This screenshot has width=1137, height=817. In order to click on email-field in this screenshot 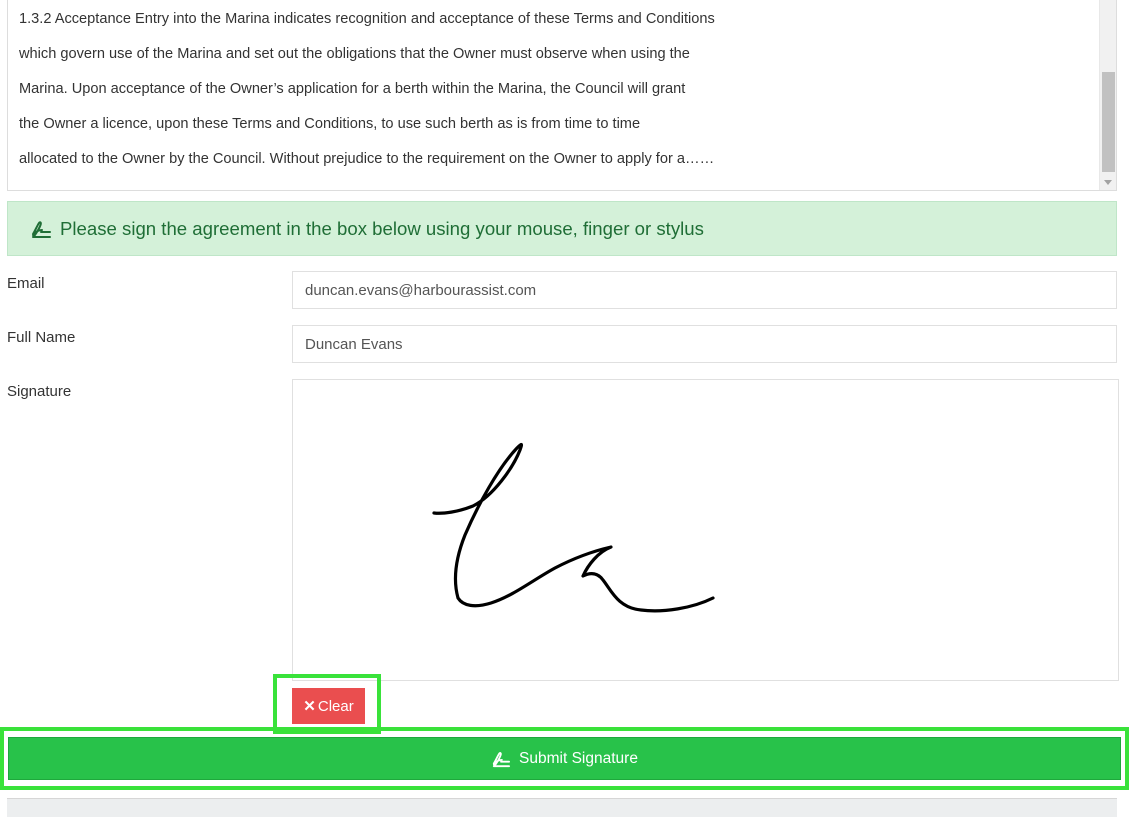, I will do `click(704, 290)`.